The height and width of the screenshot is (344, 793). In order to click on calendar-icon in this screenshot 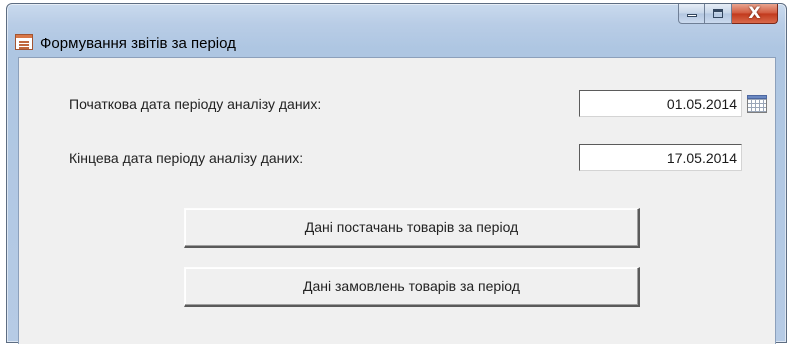, I will do `click(757, 104)`.